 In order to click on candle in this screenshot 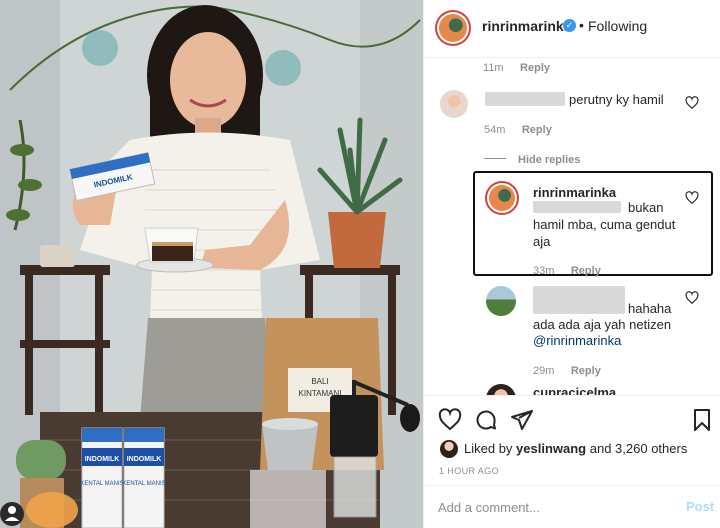, I will do `click(52, 510)`.